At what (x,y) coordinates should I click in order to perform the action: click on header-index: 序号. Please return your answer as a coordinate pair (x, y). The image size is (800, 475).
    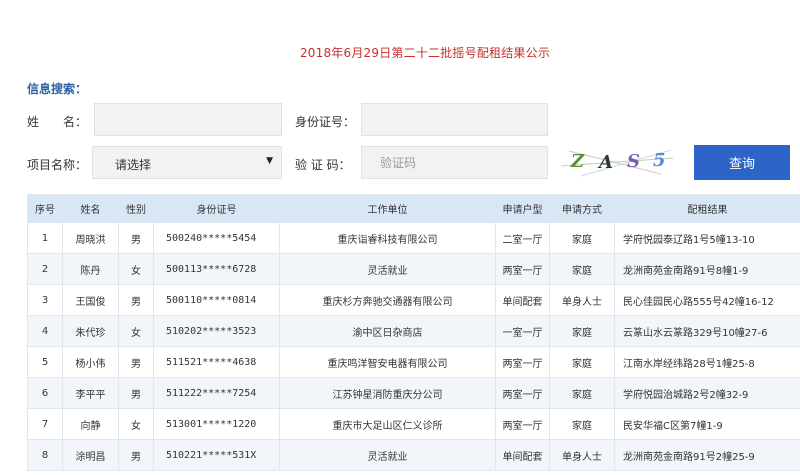
    Looking at the image, I should click on (45, 208).